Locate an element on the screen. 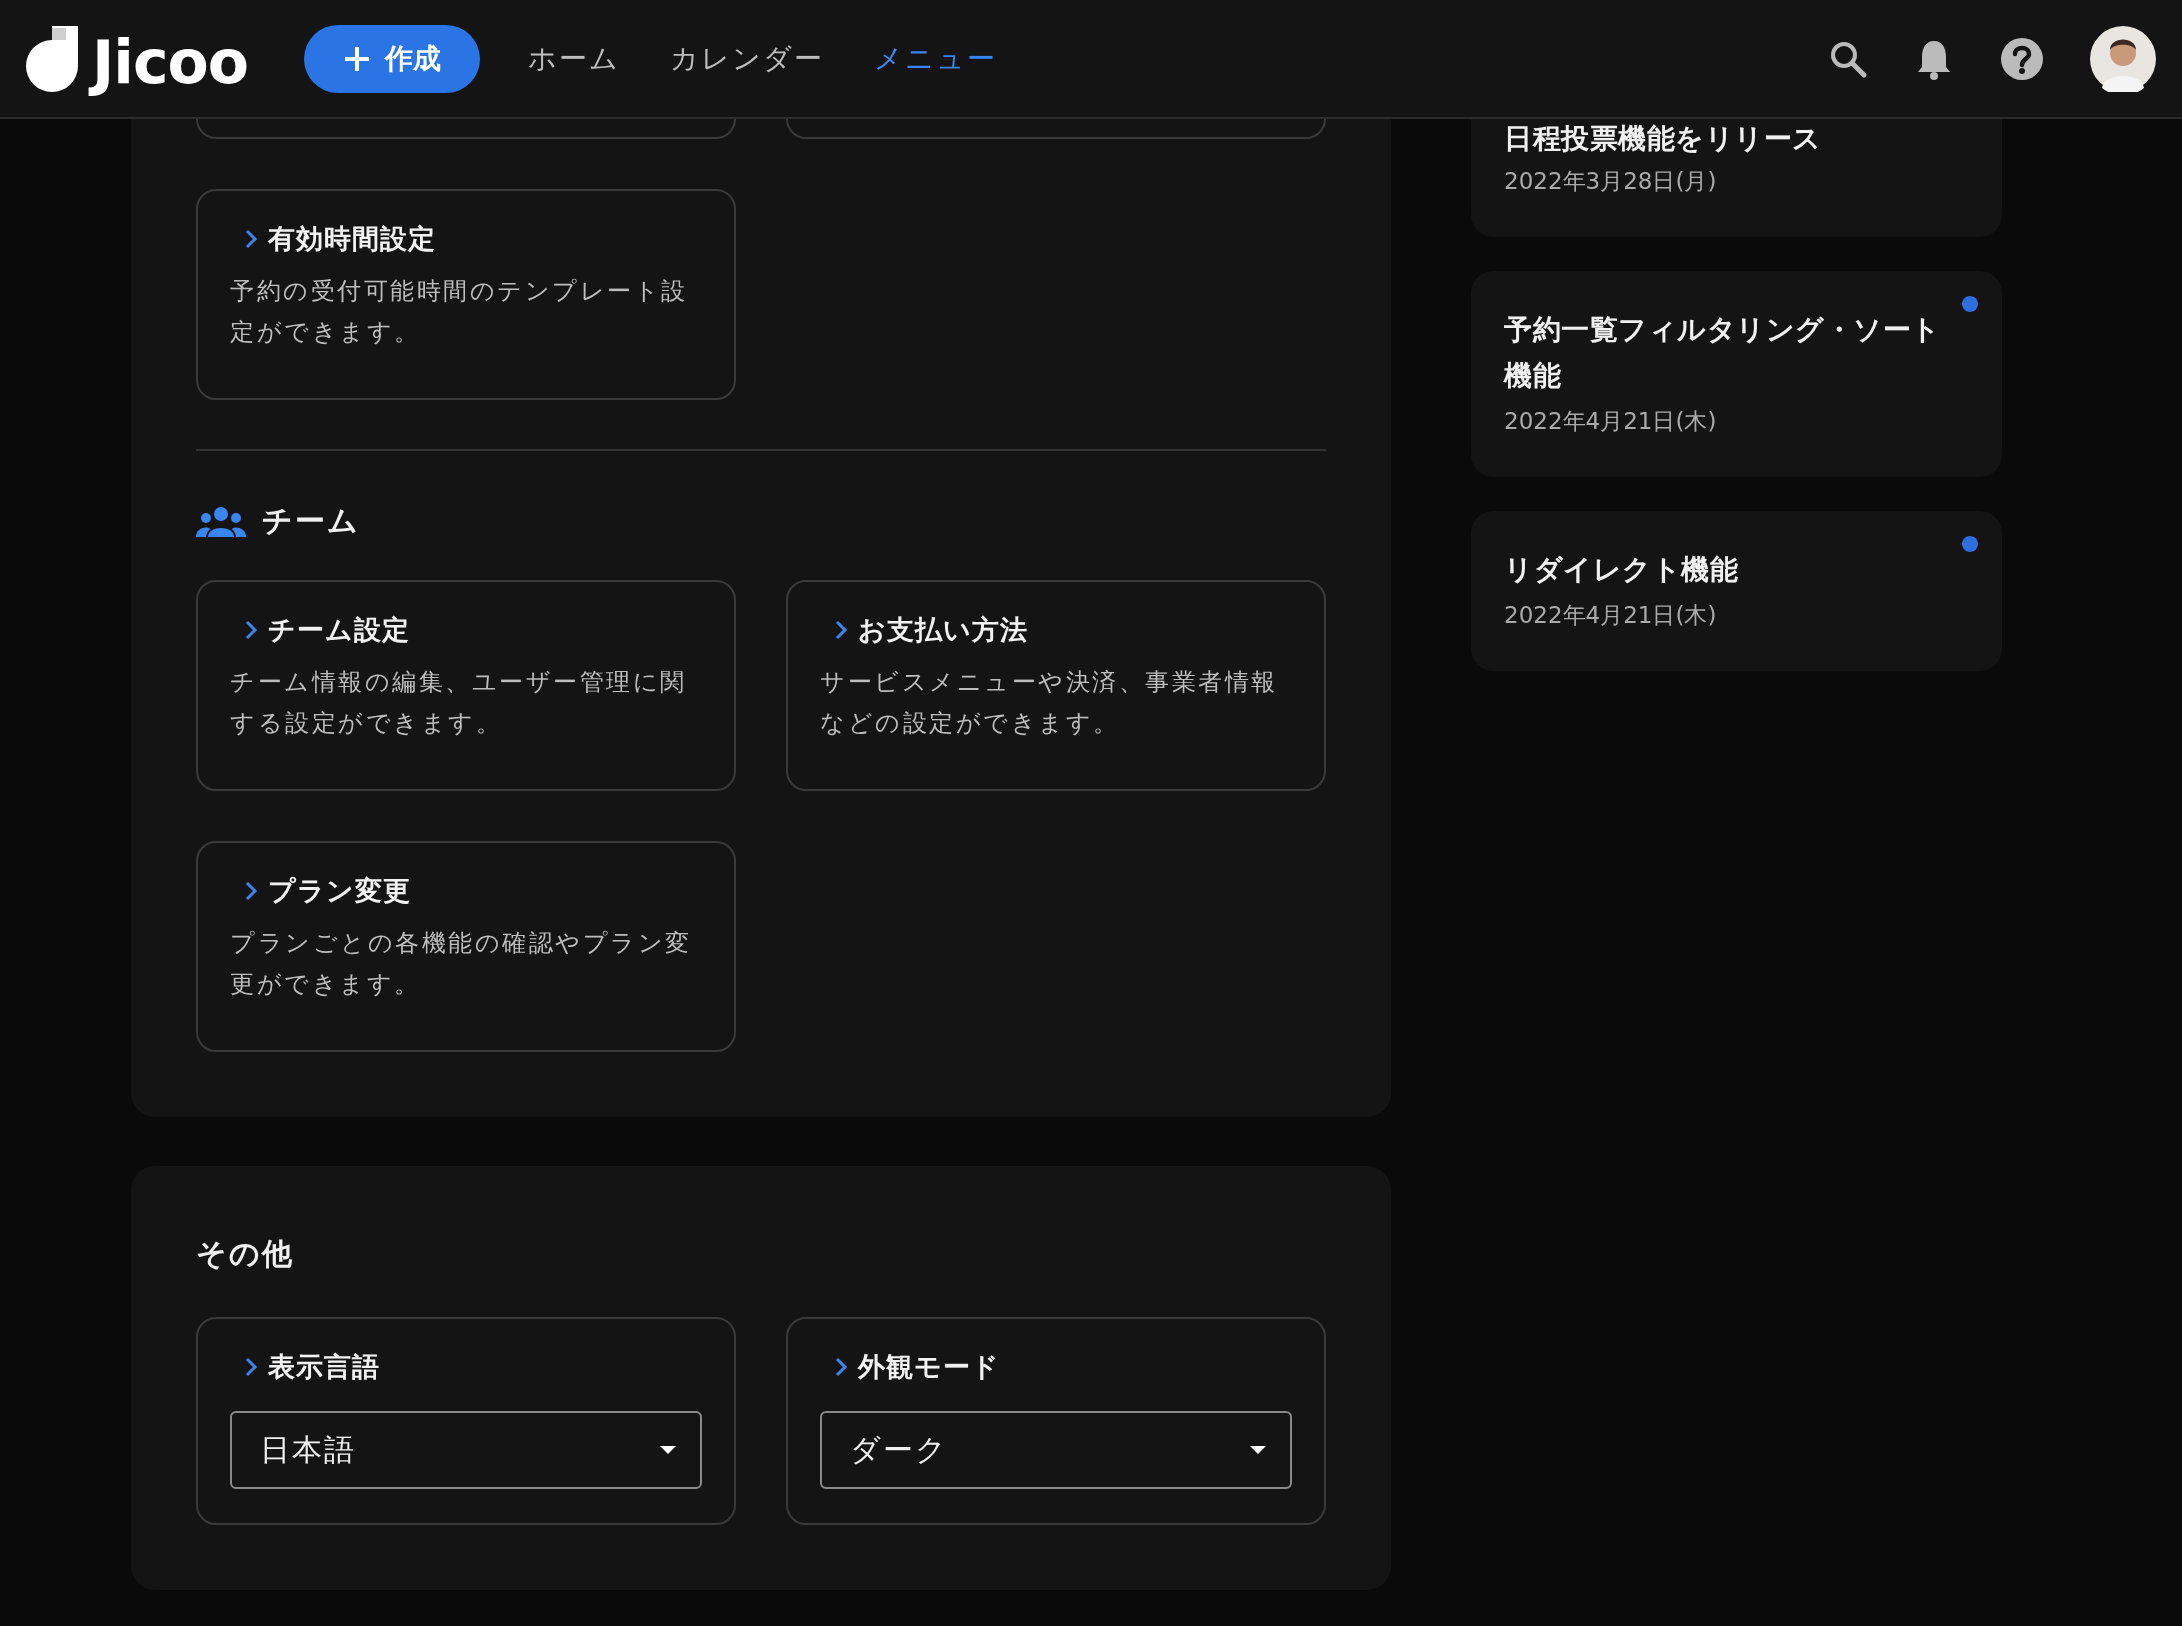 This screenshot has height=1626, width=2182. news-card: 予約一覧フィルタリング・ソート機能 2022年4月21日(木) is located at coordinates (1736, 374).